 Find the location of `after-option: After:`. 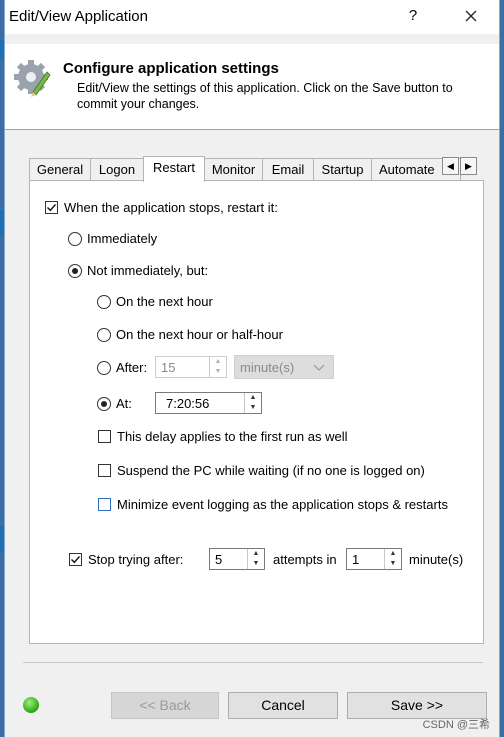

after-option: After: is located at coordinates (122, 367).